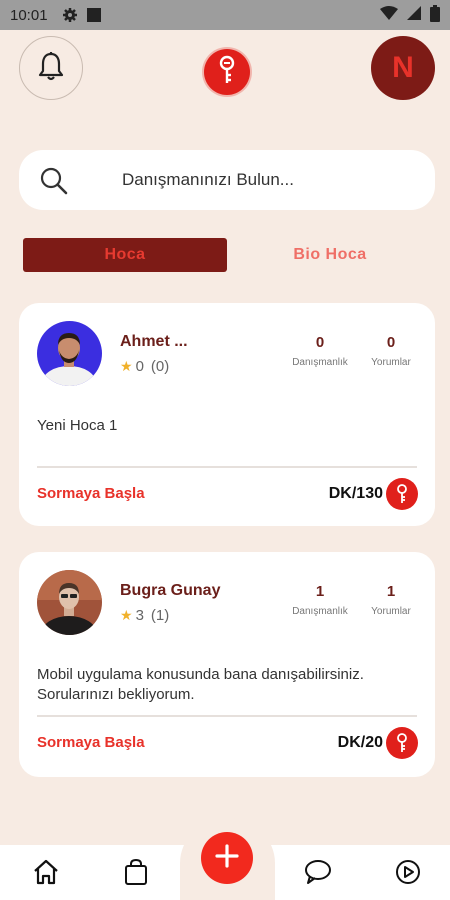  I want to click on home-icon, so click(46, 874).